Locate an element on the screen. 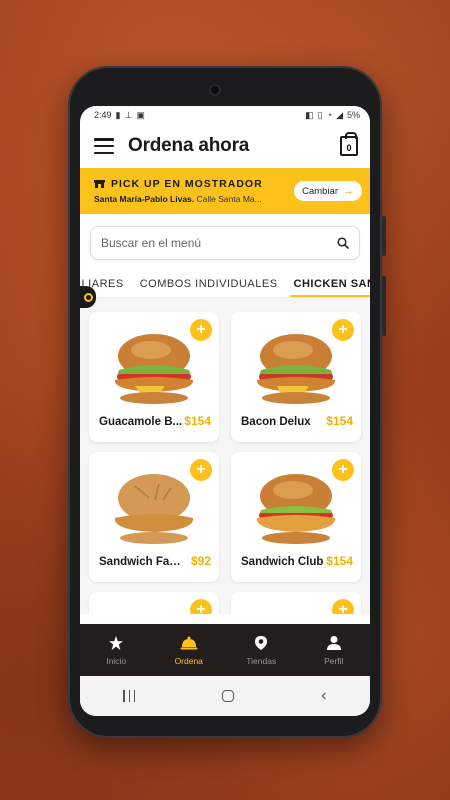  recents-icon is located at coordinates (129, 696).